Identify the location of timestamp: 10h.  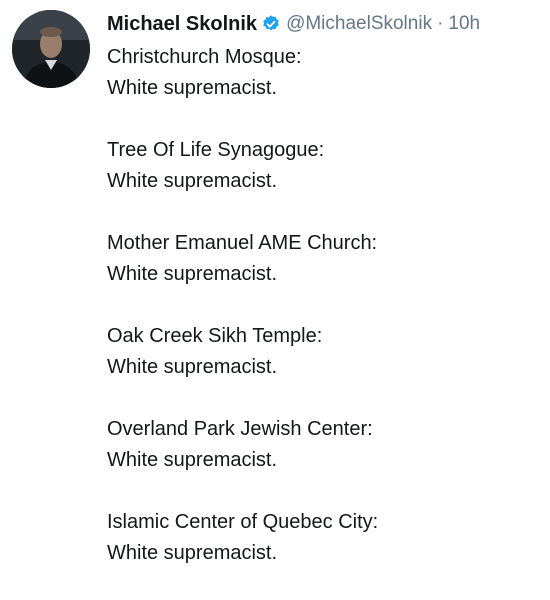
(464, 24).